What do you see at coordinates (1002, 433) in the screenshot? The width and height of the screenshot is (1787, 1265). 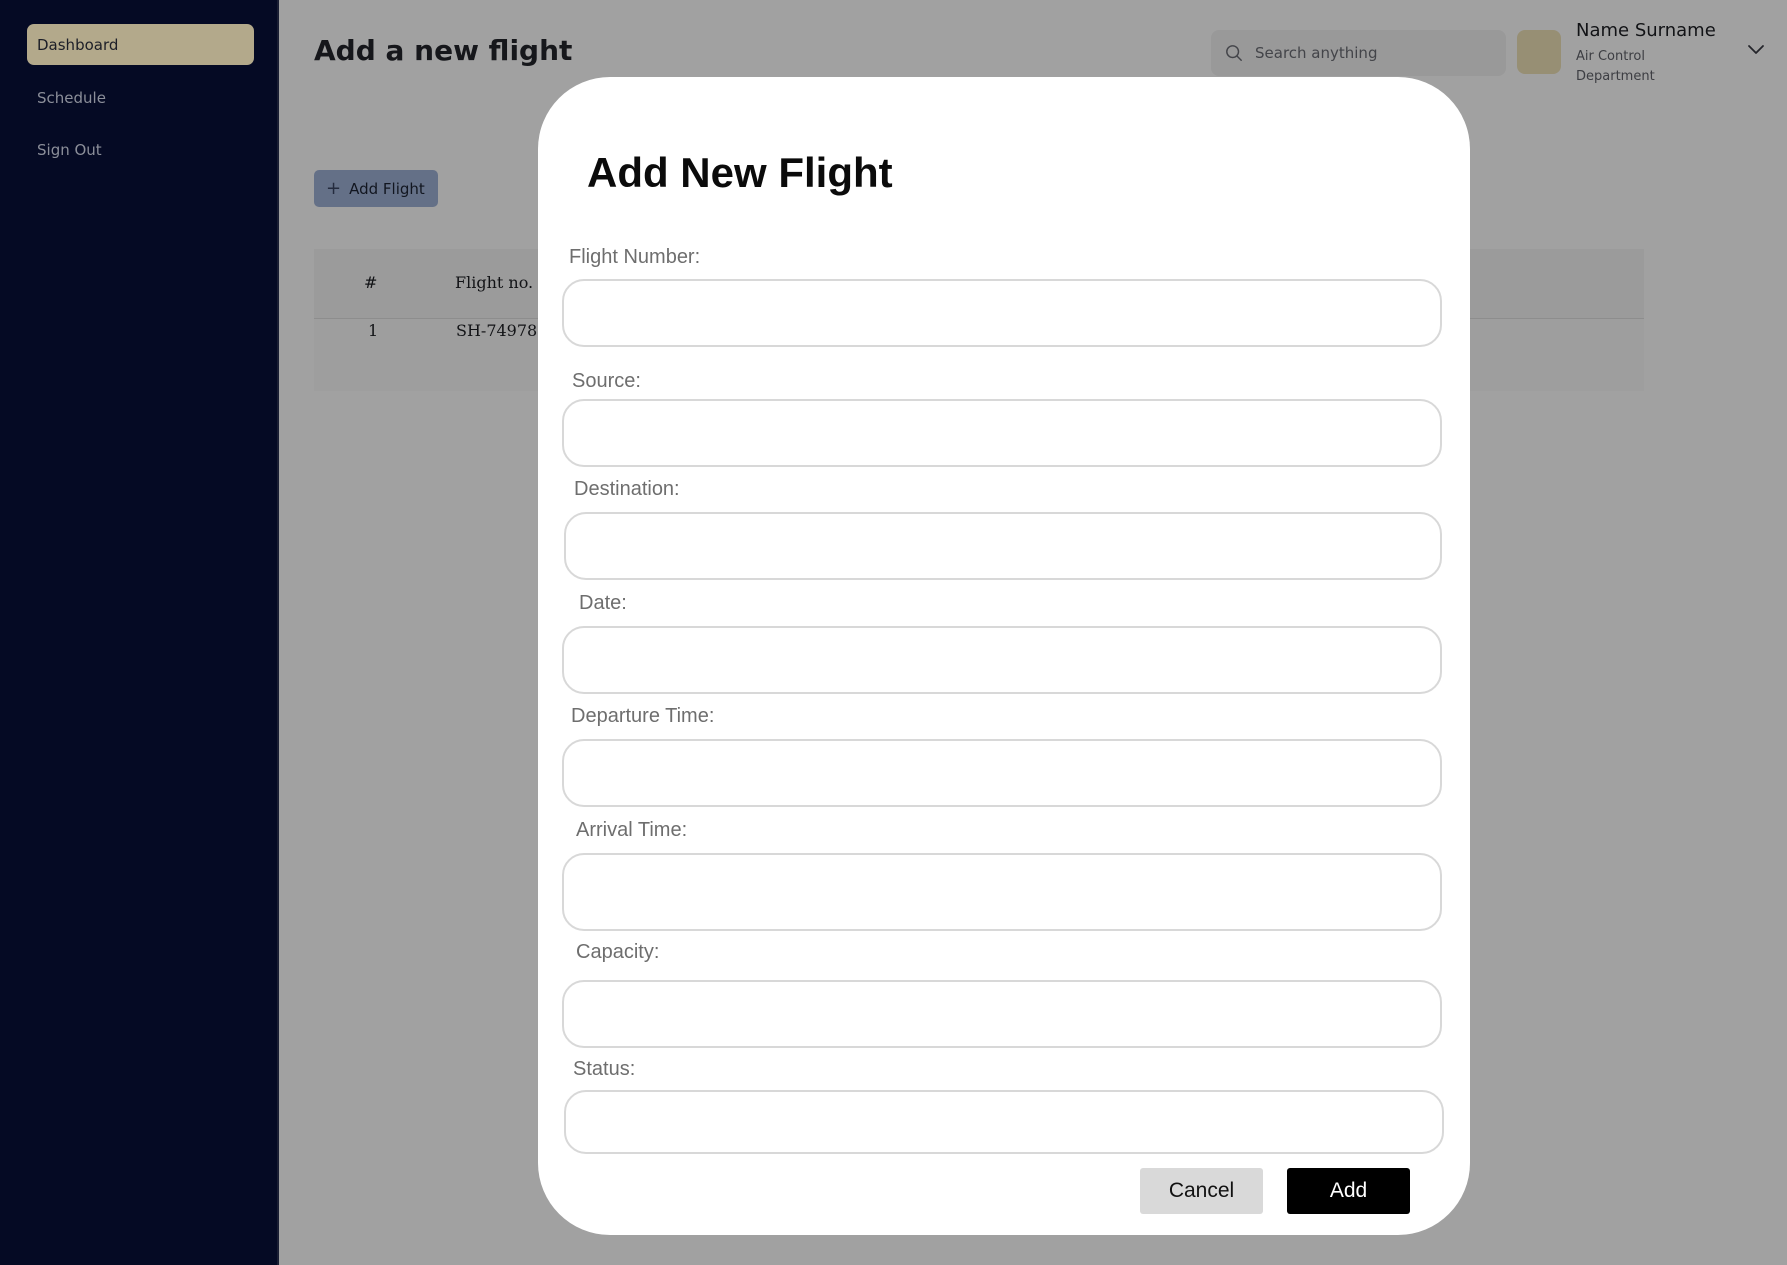 I see `source-field` at bounding box center [1002, 433].